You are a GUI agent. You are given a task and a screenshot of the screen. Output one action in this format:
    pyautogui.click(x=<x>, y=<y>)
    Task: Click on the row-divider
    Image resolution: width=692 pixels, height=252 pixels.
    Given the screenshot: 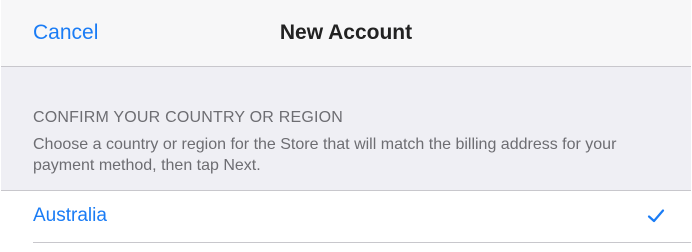 What is the action you would take?
    pyautogui.click(x=362, y=242)
    